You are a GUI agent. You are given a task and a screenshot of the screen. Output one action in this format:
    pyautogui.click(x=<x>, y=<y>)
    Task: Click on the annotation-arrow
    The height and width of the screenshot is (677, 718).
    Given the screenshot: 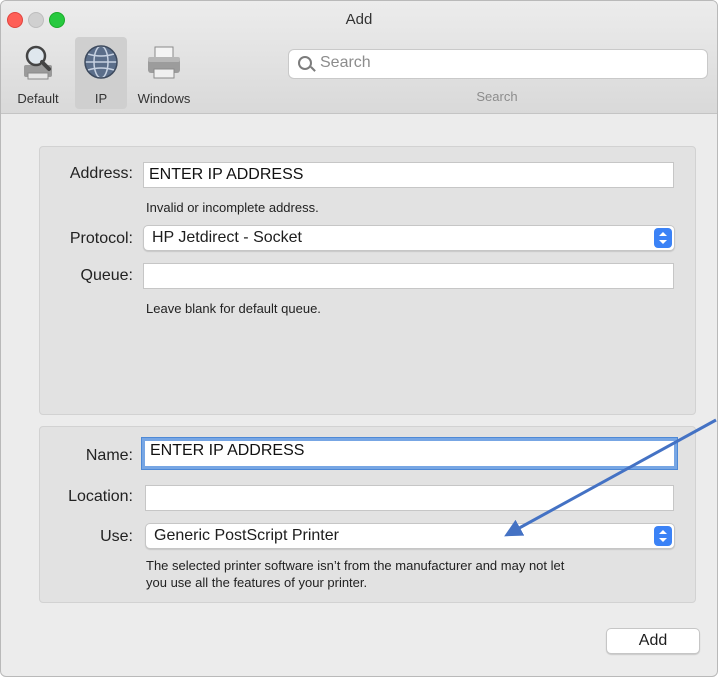 What is the action you would take?
    pyautogui.click(x=610, y=477)
    